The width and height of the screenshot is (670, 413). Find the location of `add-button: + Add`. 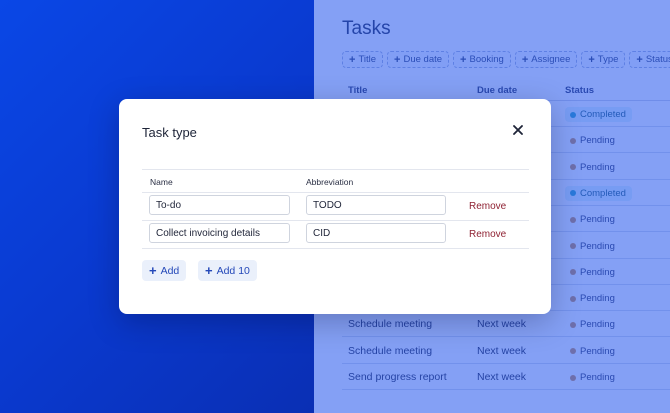

add-button: + Add is located at coordinates (164, 270).